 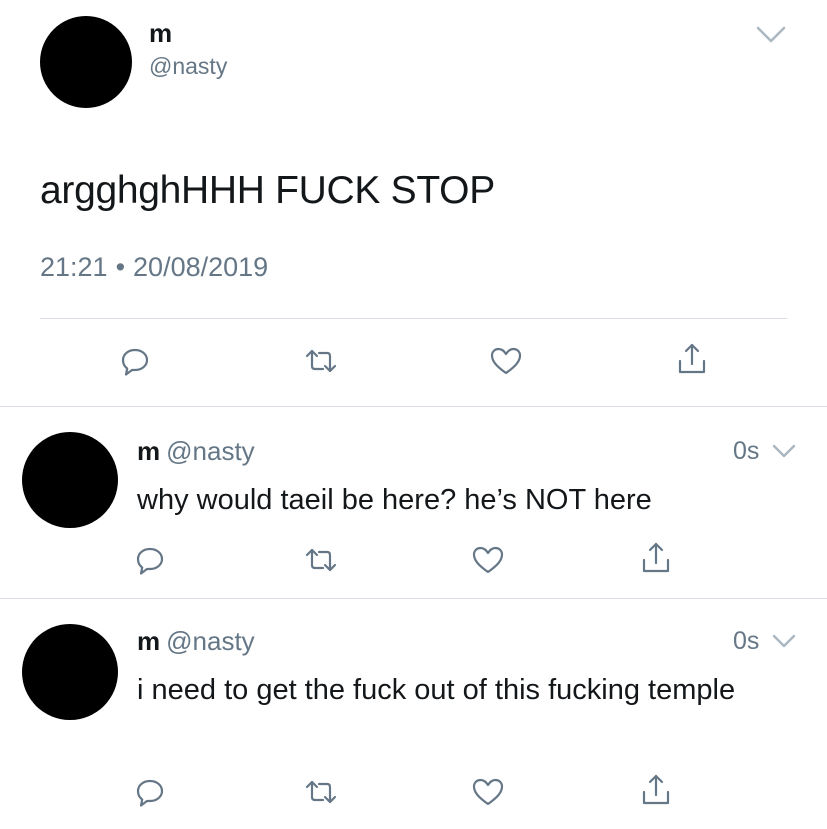 I want to click on tweet-time: 21:21, so click(x=74, y=267).